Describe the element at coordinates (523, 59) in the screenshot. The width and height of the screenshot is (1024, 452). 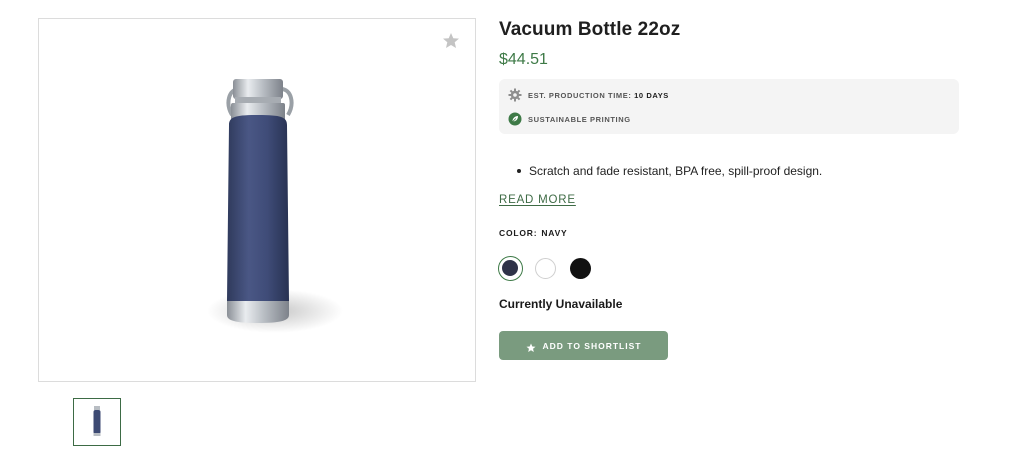
I see `product-price: $44.51` at that location.